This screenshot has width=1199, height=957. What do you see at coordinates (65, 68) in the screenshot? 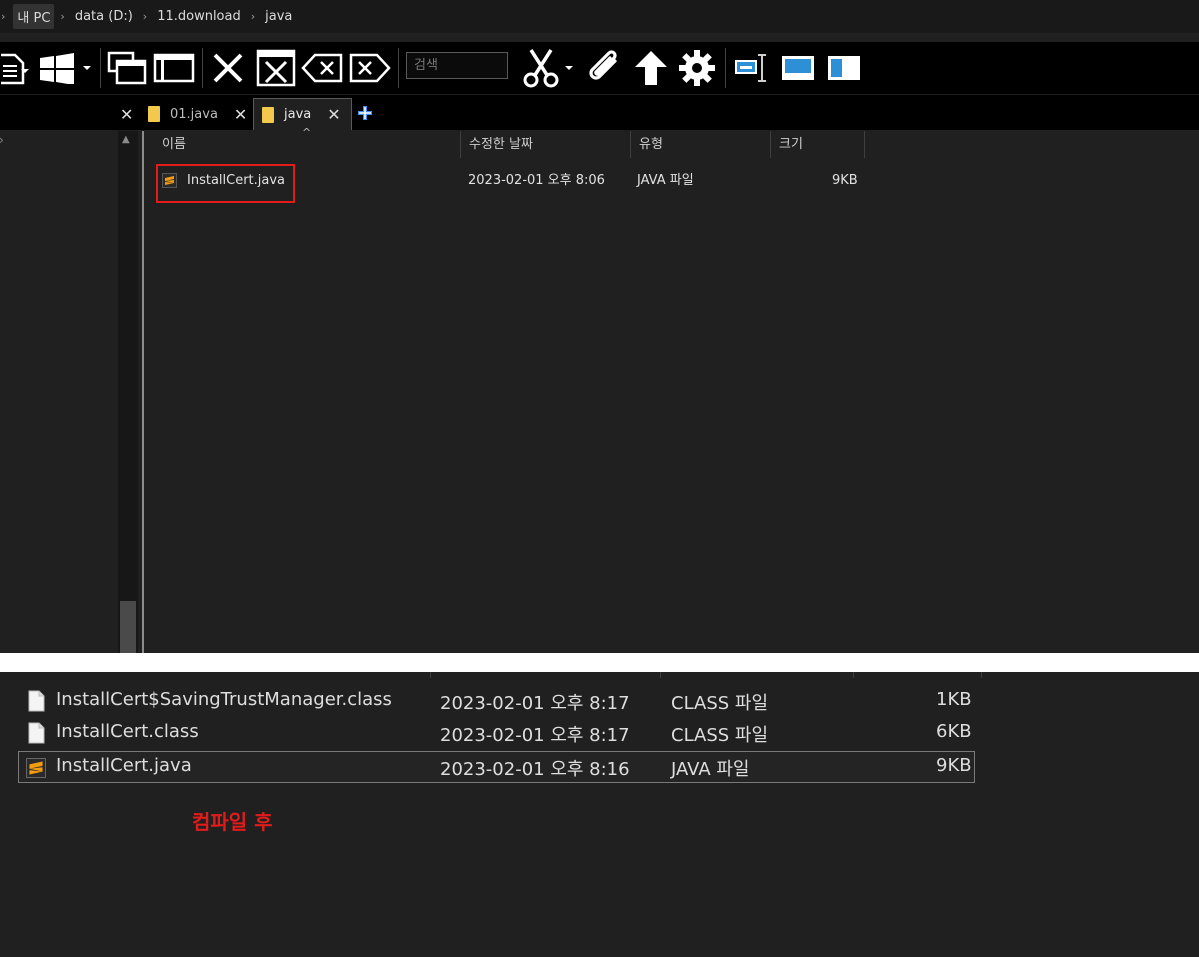
I see `windows-icon` at bounding box center [65, 68].